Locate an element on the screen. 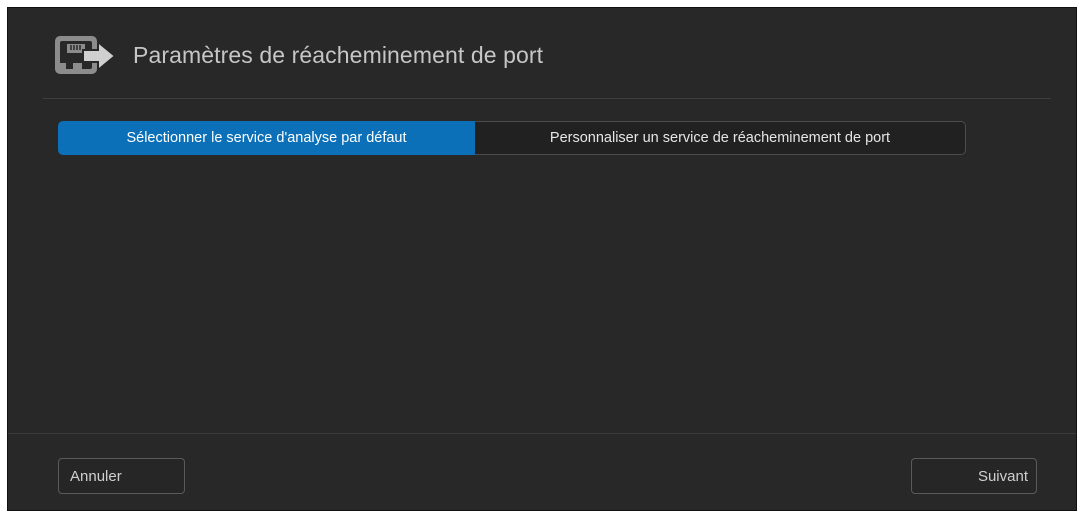 The height and width of the screenshot is (515, 1087). port-forwarding-icon is located at coordinates (85, 56).